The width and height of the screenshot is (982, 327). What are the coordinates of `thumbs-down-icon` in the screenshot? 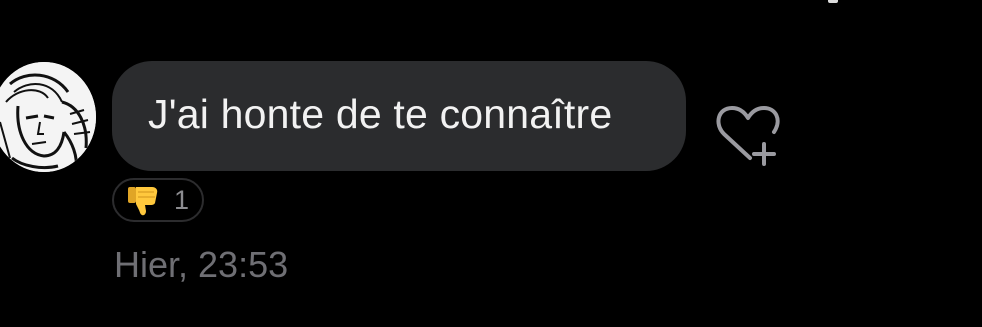 It's located at (143, 201).